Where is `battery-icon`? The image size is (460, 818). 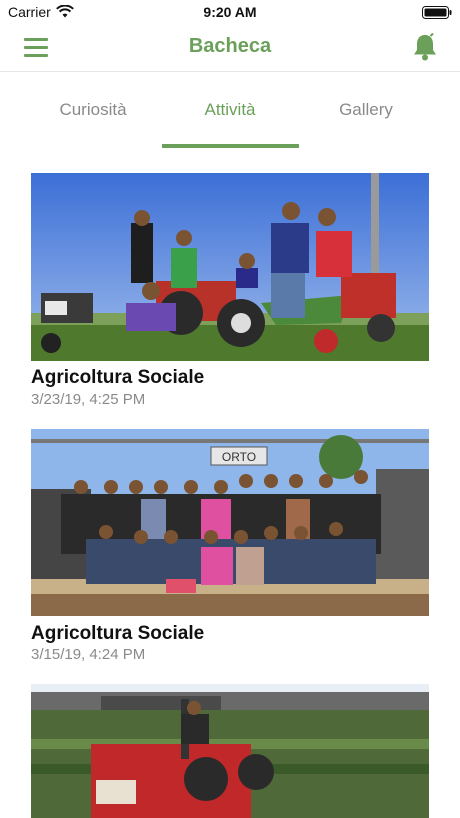
battery-icon is located at coordinates (437, 12).